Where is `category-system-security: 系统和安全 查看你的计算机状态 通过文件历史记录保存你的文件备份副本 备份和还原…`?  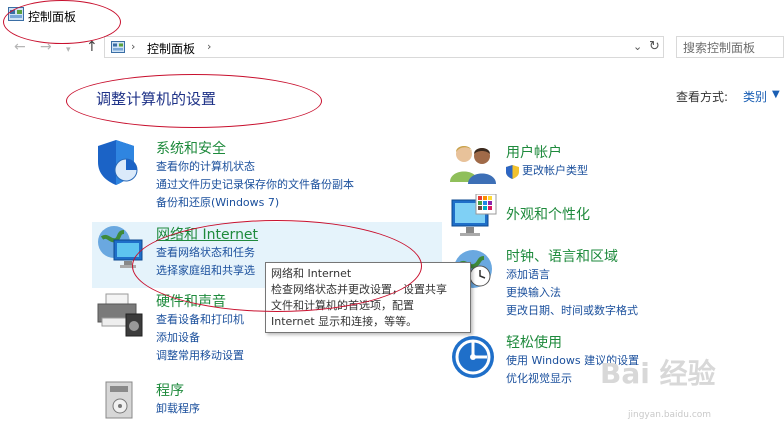 category-system-security: 系统和安全 查看你的计算机状态 通过文件历史记录保存你的文件备份副本 备份和还原… is located at coordinates (255, 175).